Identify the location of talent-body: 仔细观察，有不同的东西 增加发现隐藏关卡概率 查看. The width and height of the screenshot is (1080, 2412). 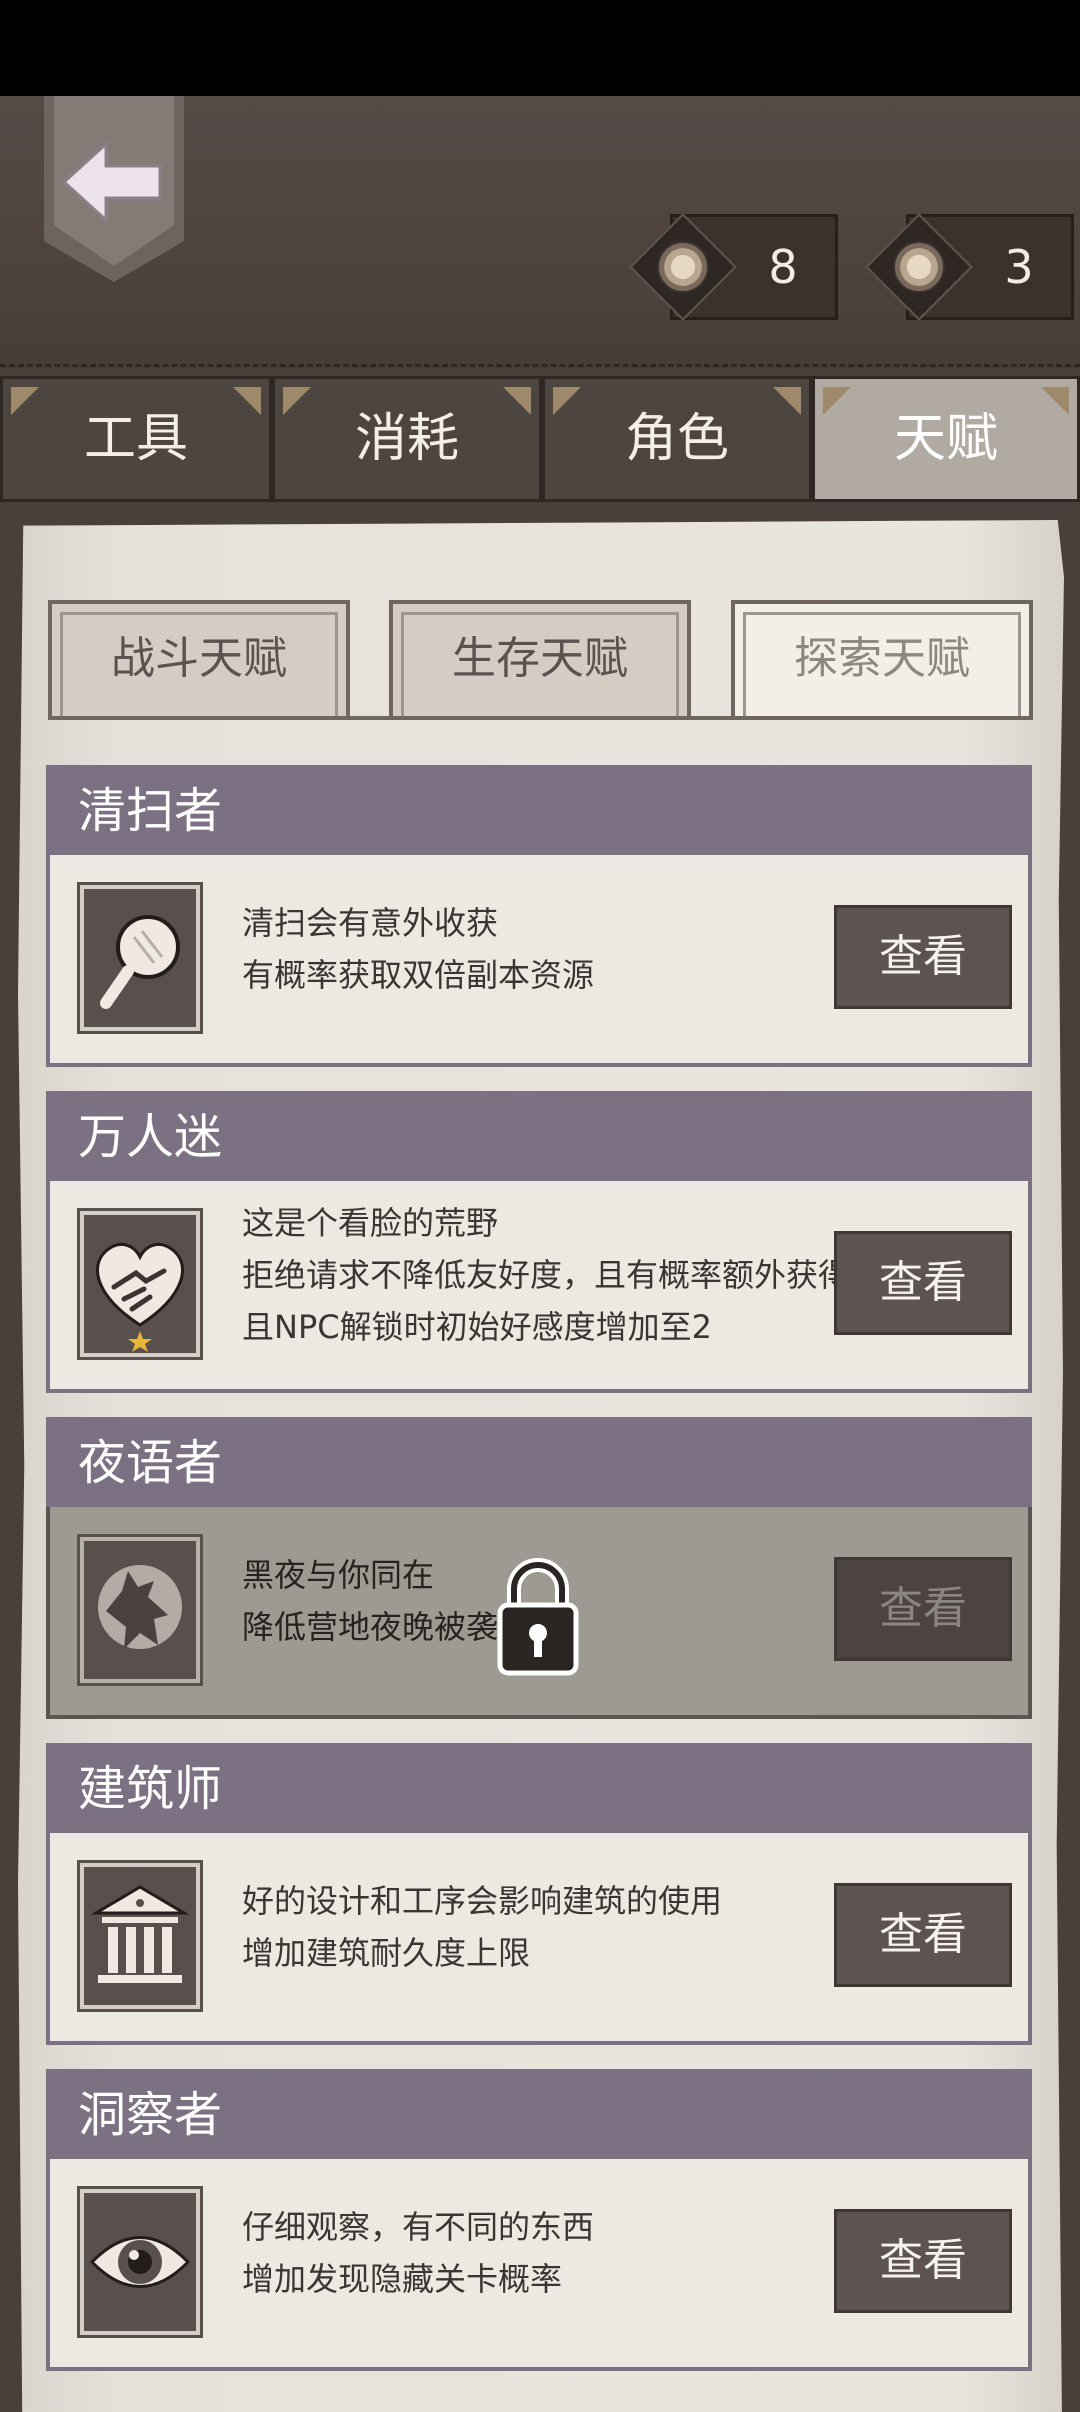
(539, 2265).